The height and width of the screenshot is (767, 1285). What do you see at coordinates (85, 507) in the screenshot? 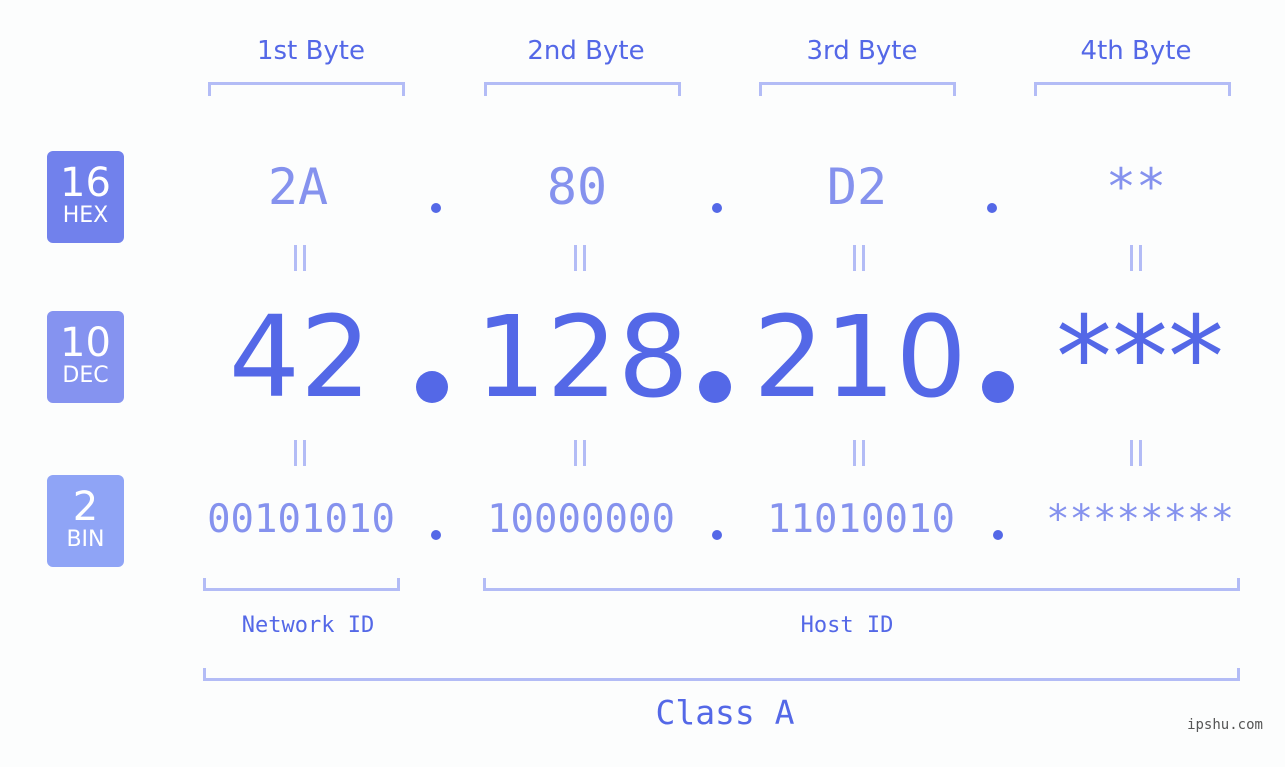
I see `bin-base-number: 2` at bounding box center [85, 507].